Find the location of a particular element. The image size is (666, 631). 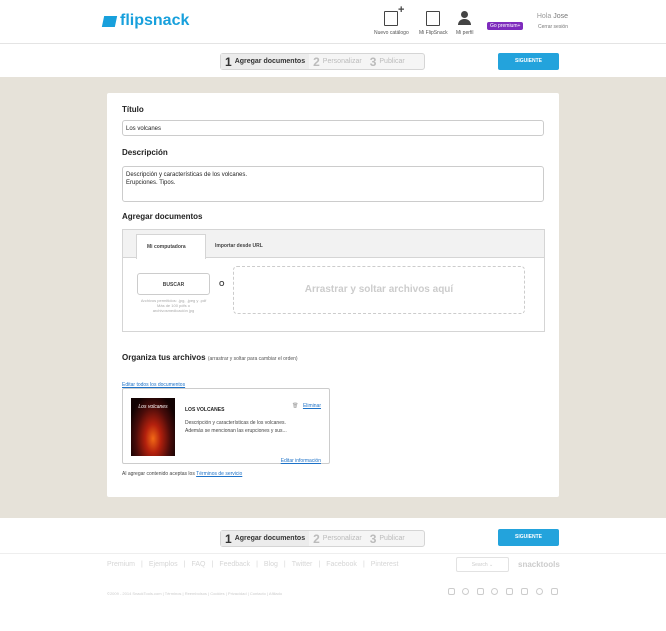

title-input: Los volcanes is located at coordinates (333, 128).